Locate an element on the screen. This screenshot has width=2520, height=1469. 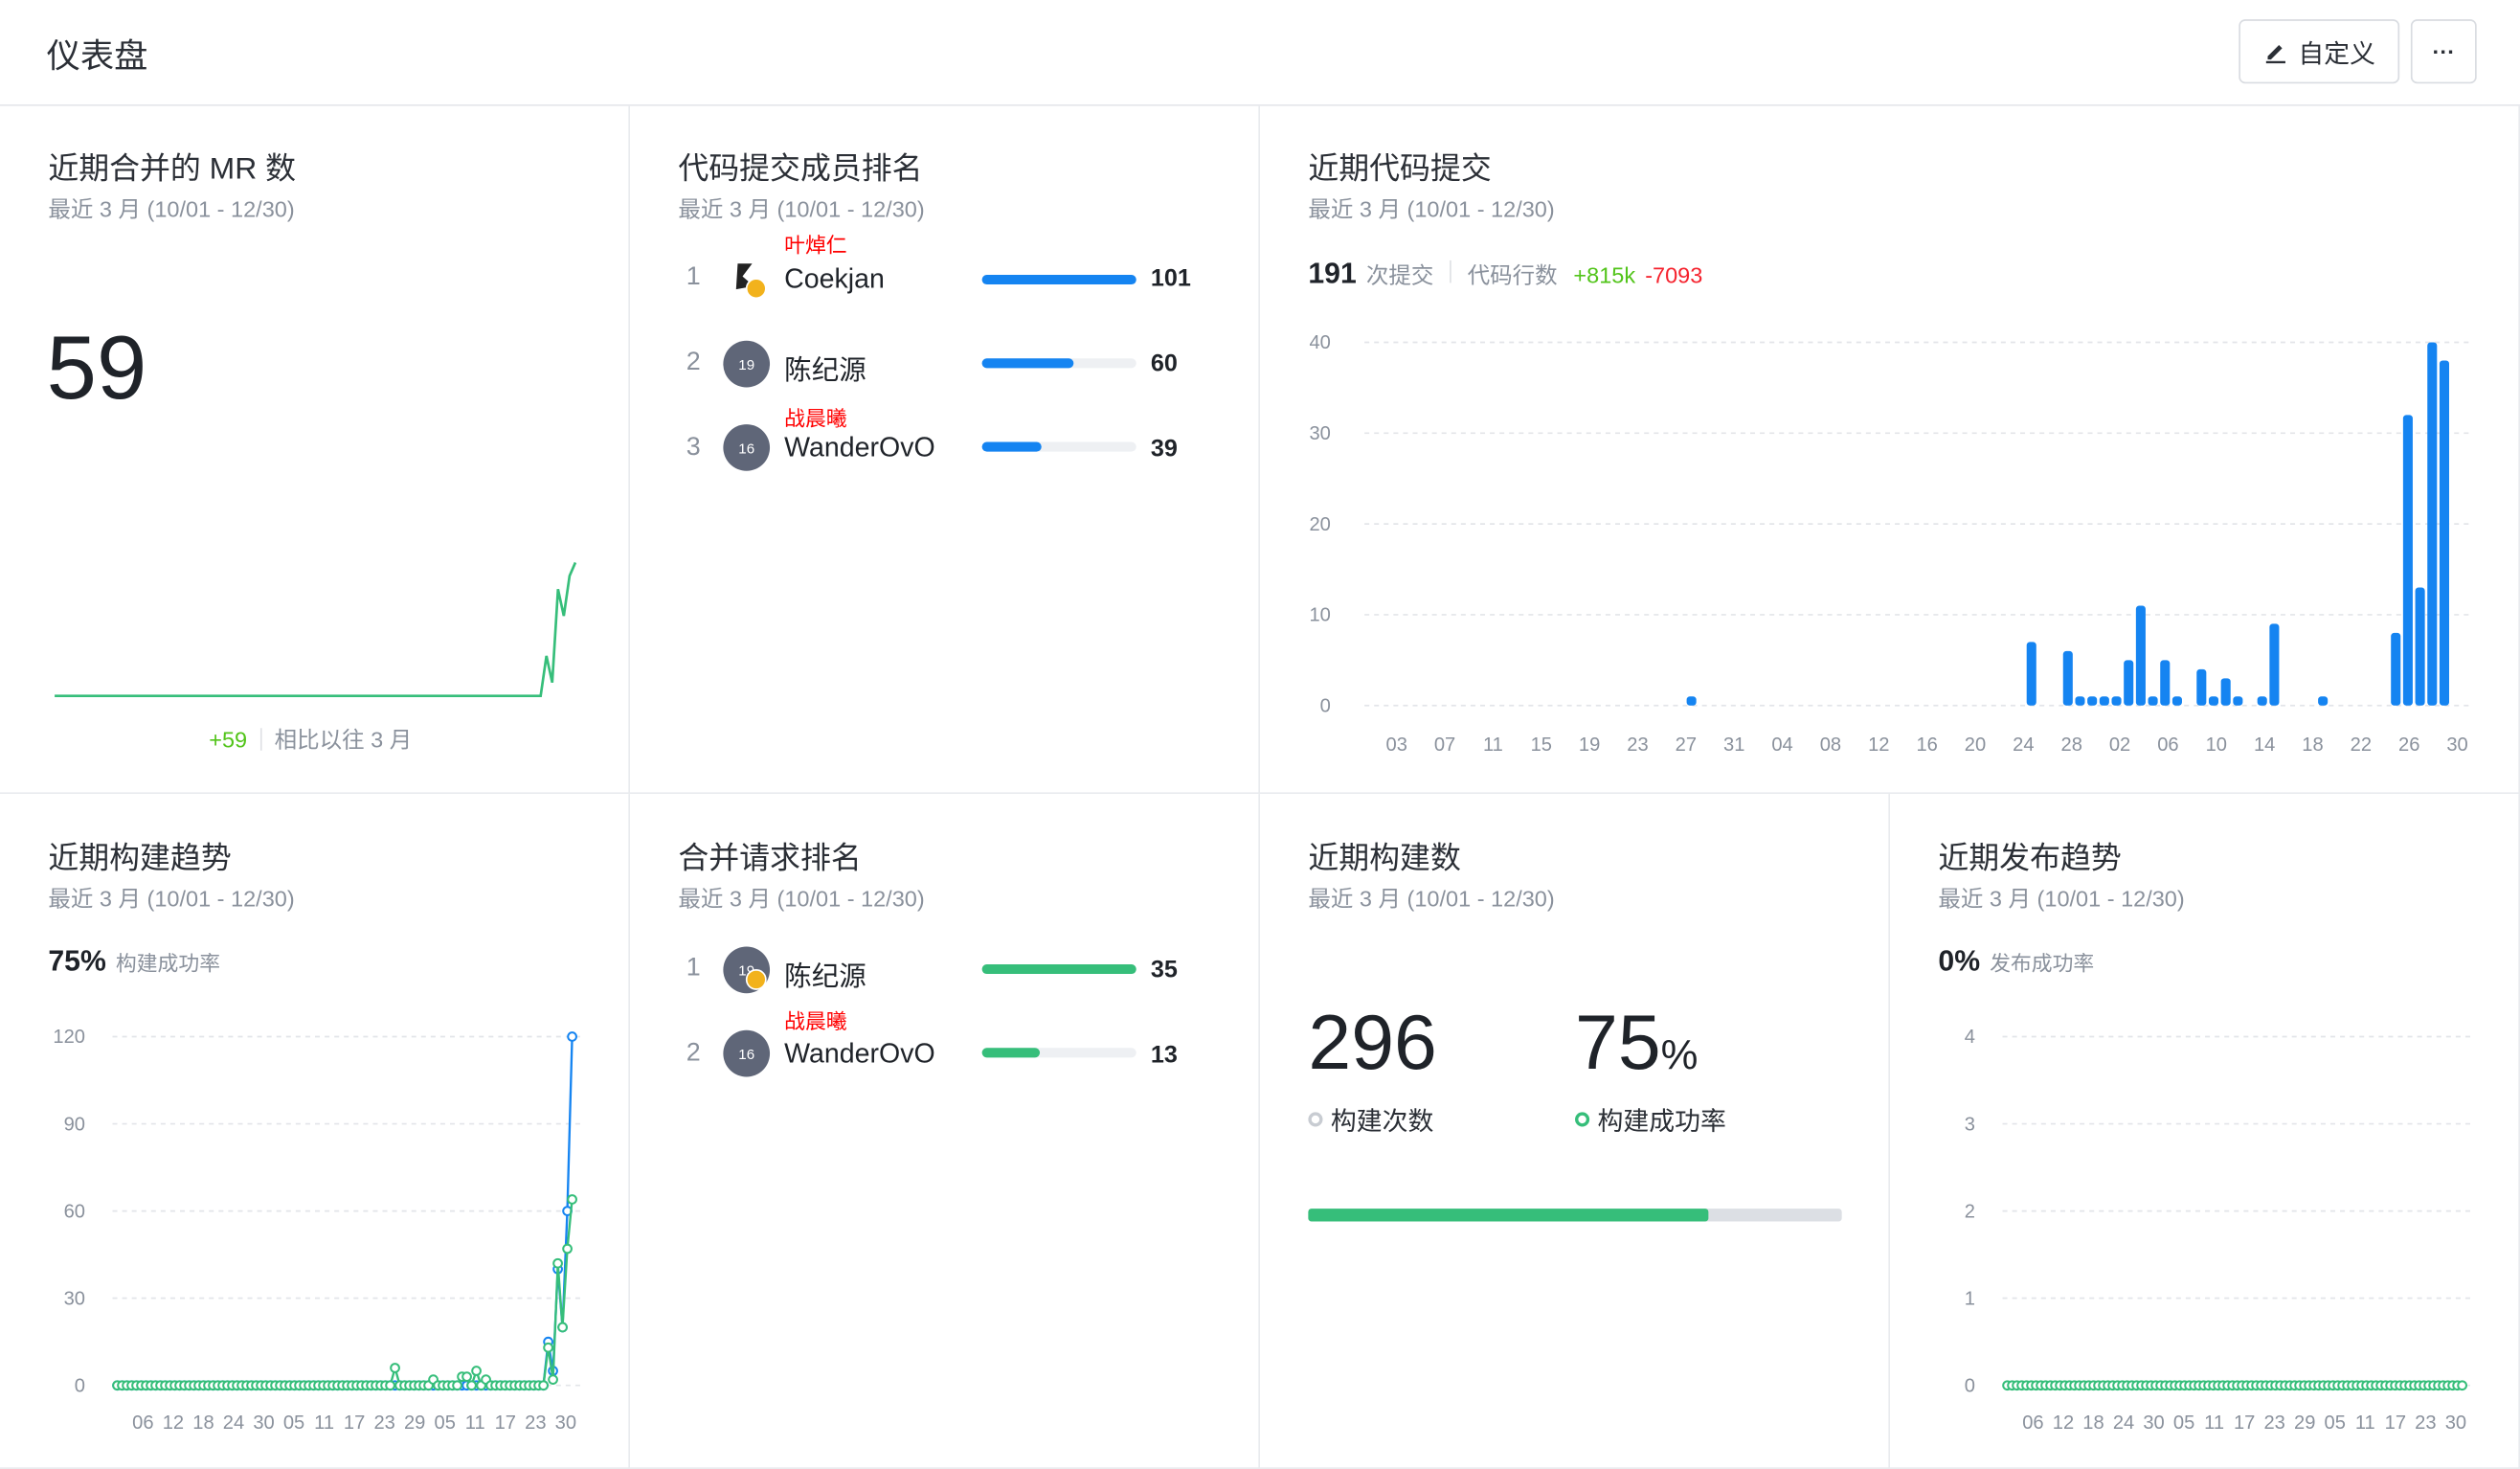
y-tick-label: 10 is located at coordinates (1320, 615).